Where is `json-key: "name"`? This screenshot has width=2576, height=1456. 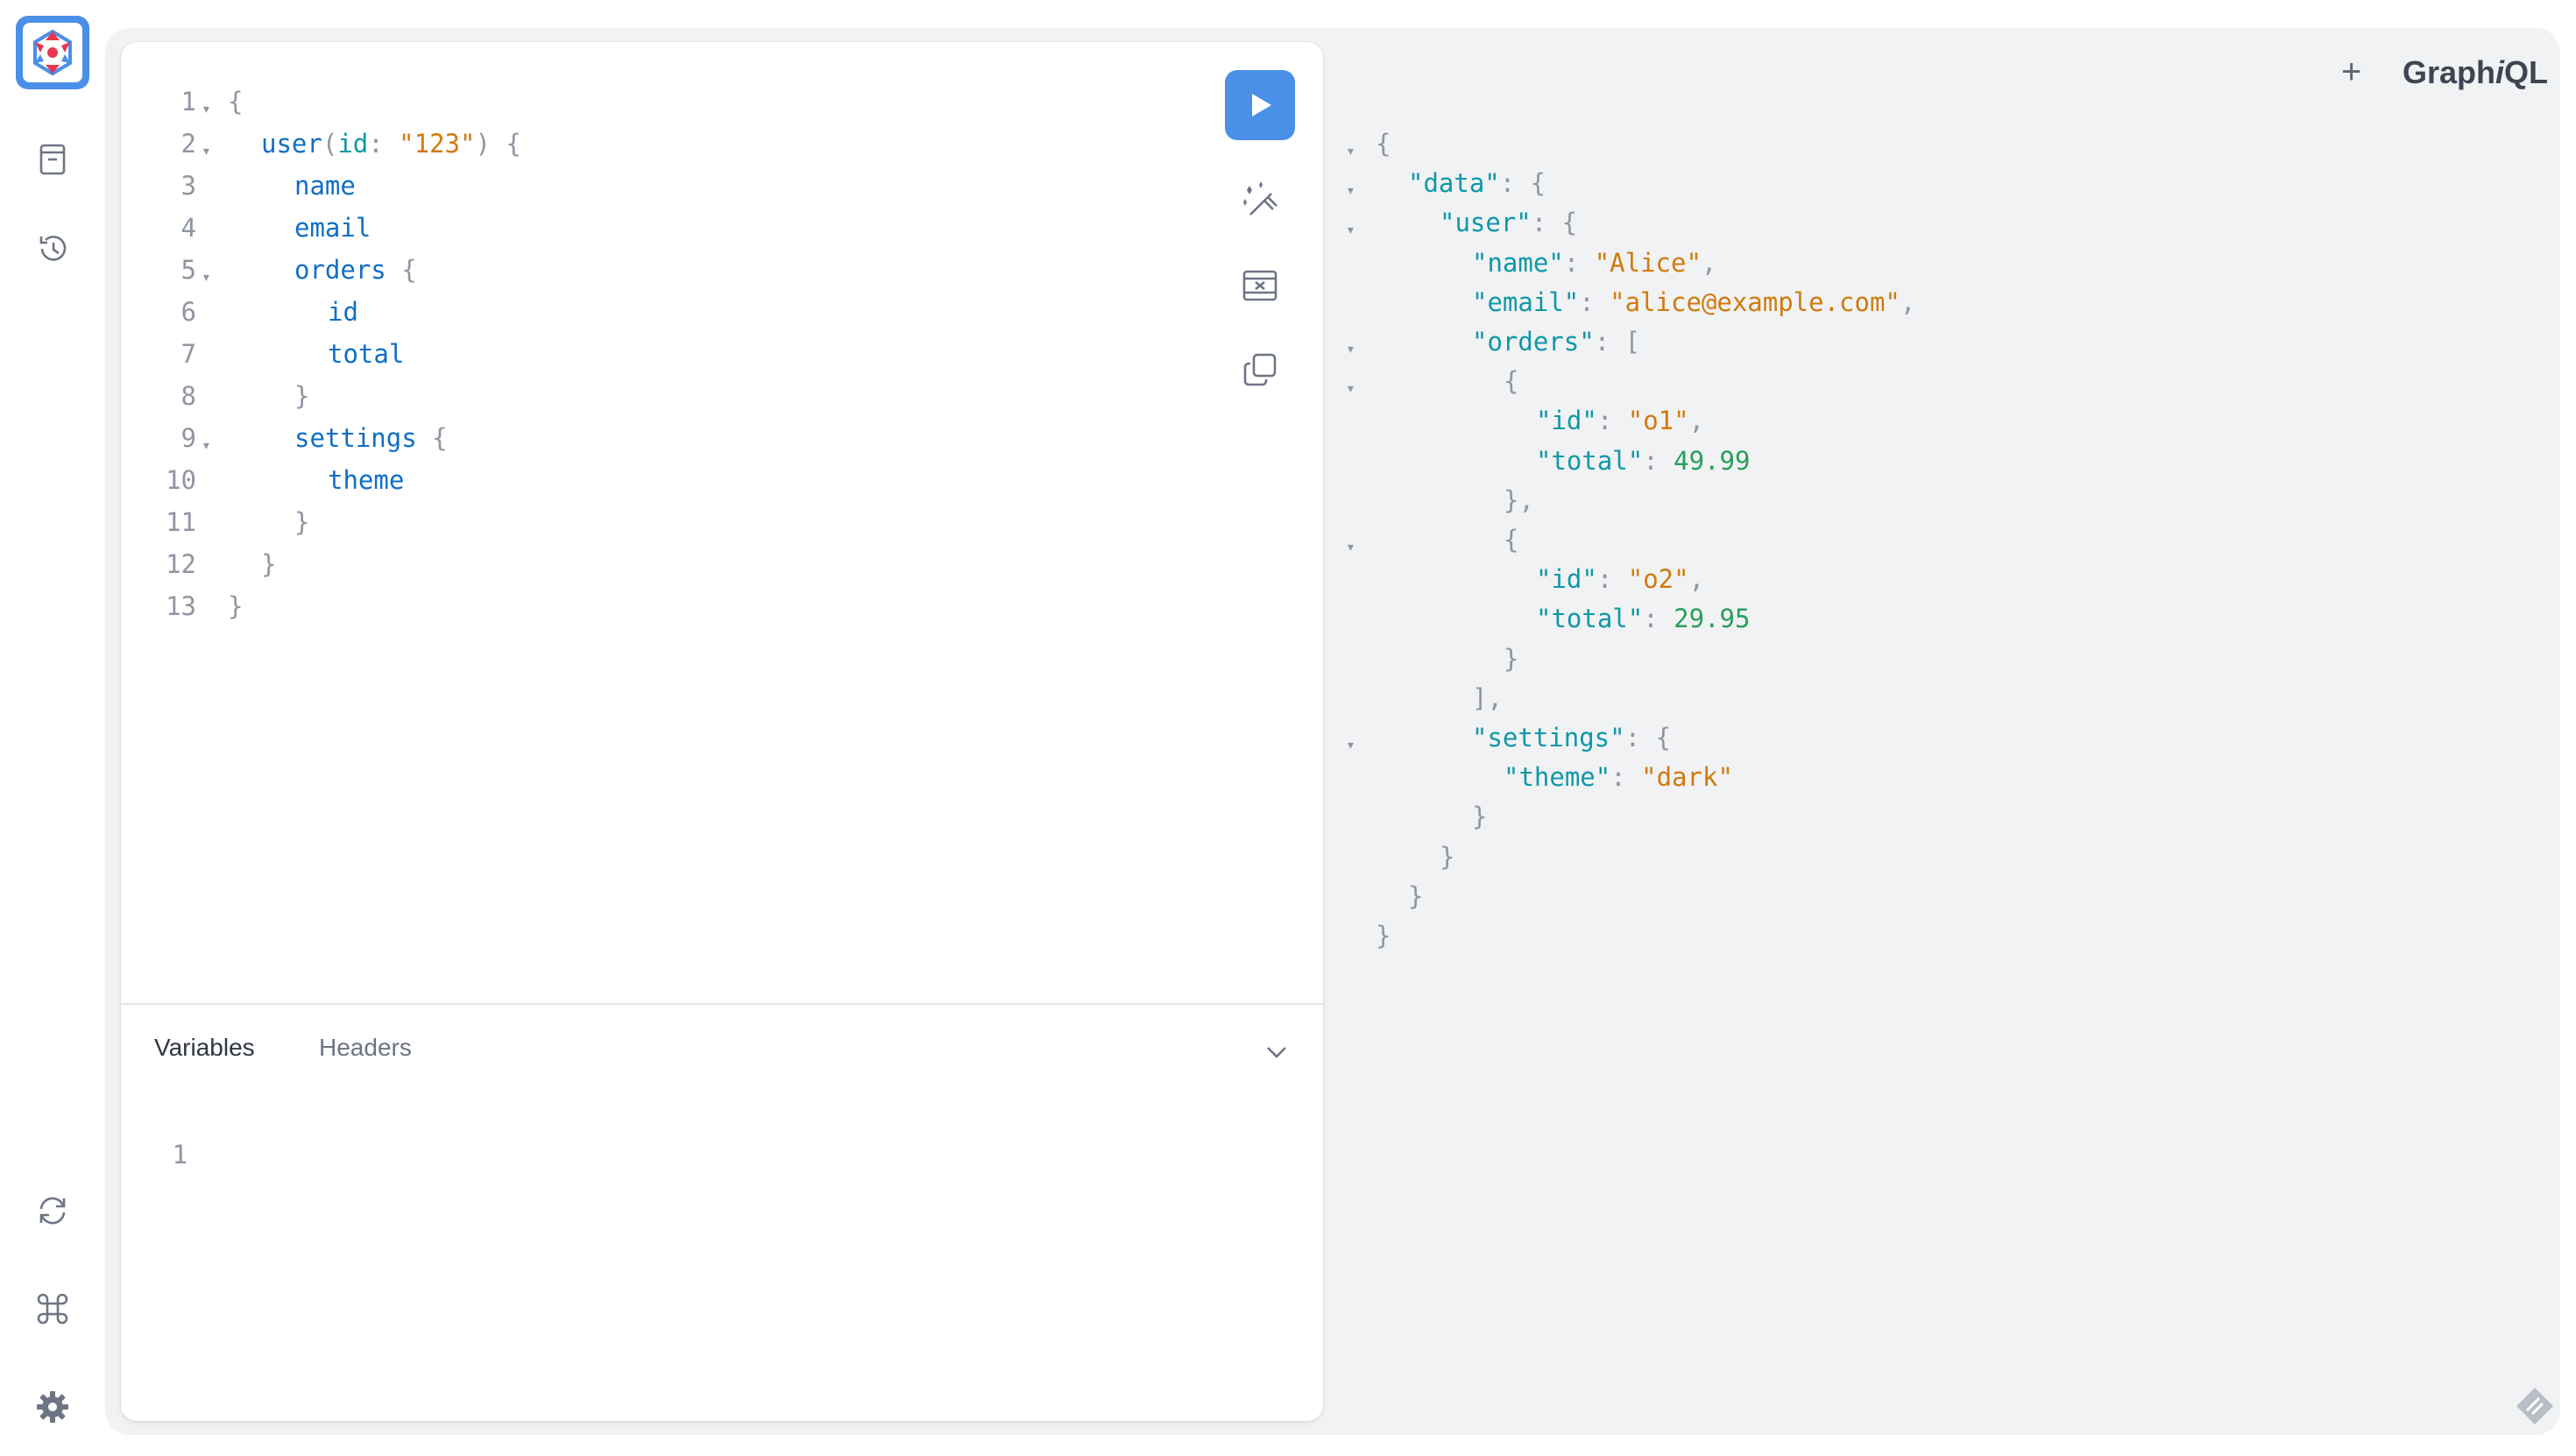
json-key: "name" is located at coordinates (1518, 263).